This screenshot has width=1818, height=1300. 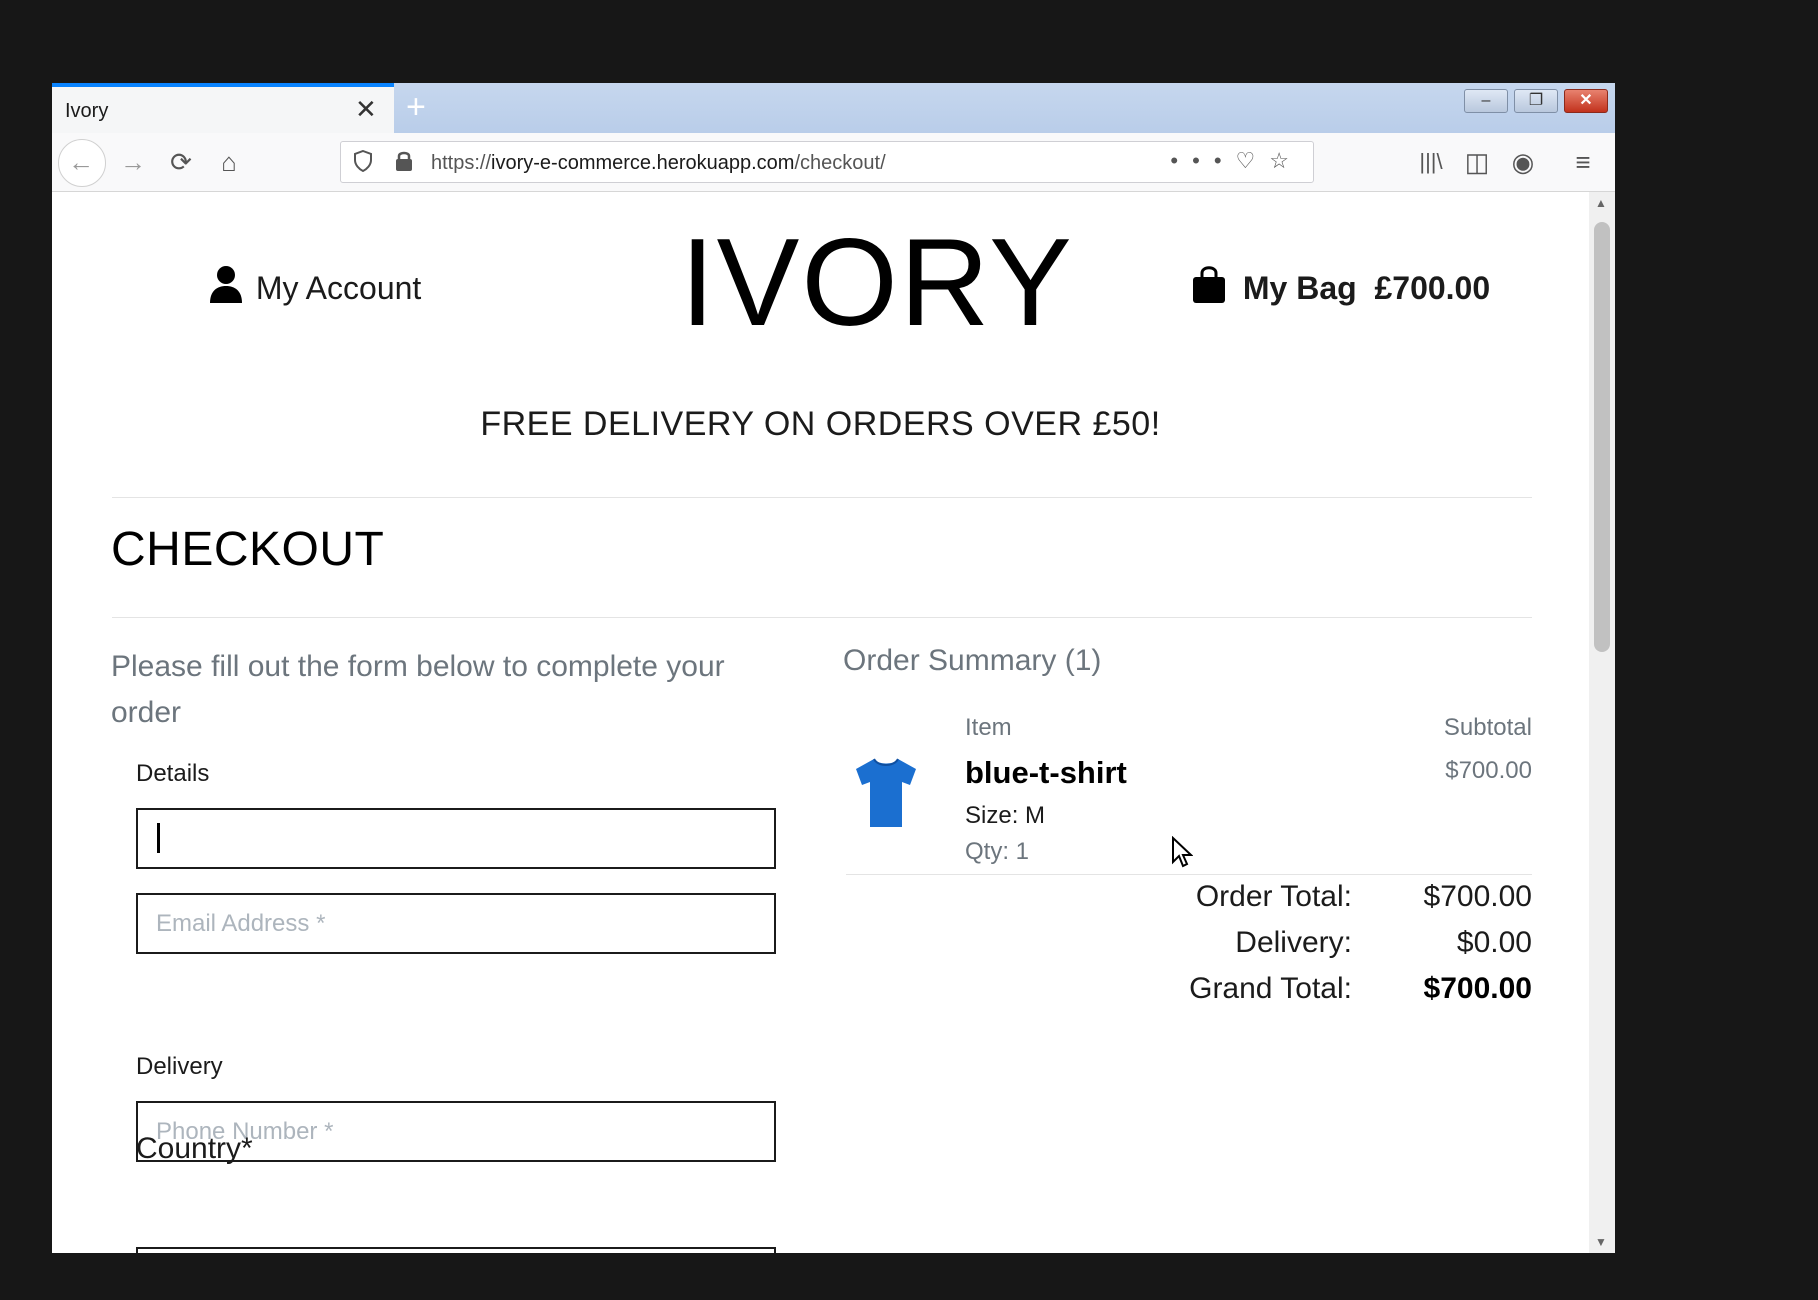 I want to click on home-icon: ⌂, so click(x=229, y=162).